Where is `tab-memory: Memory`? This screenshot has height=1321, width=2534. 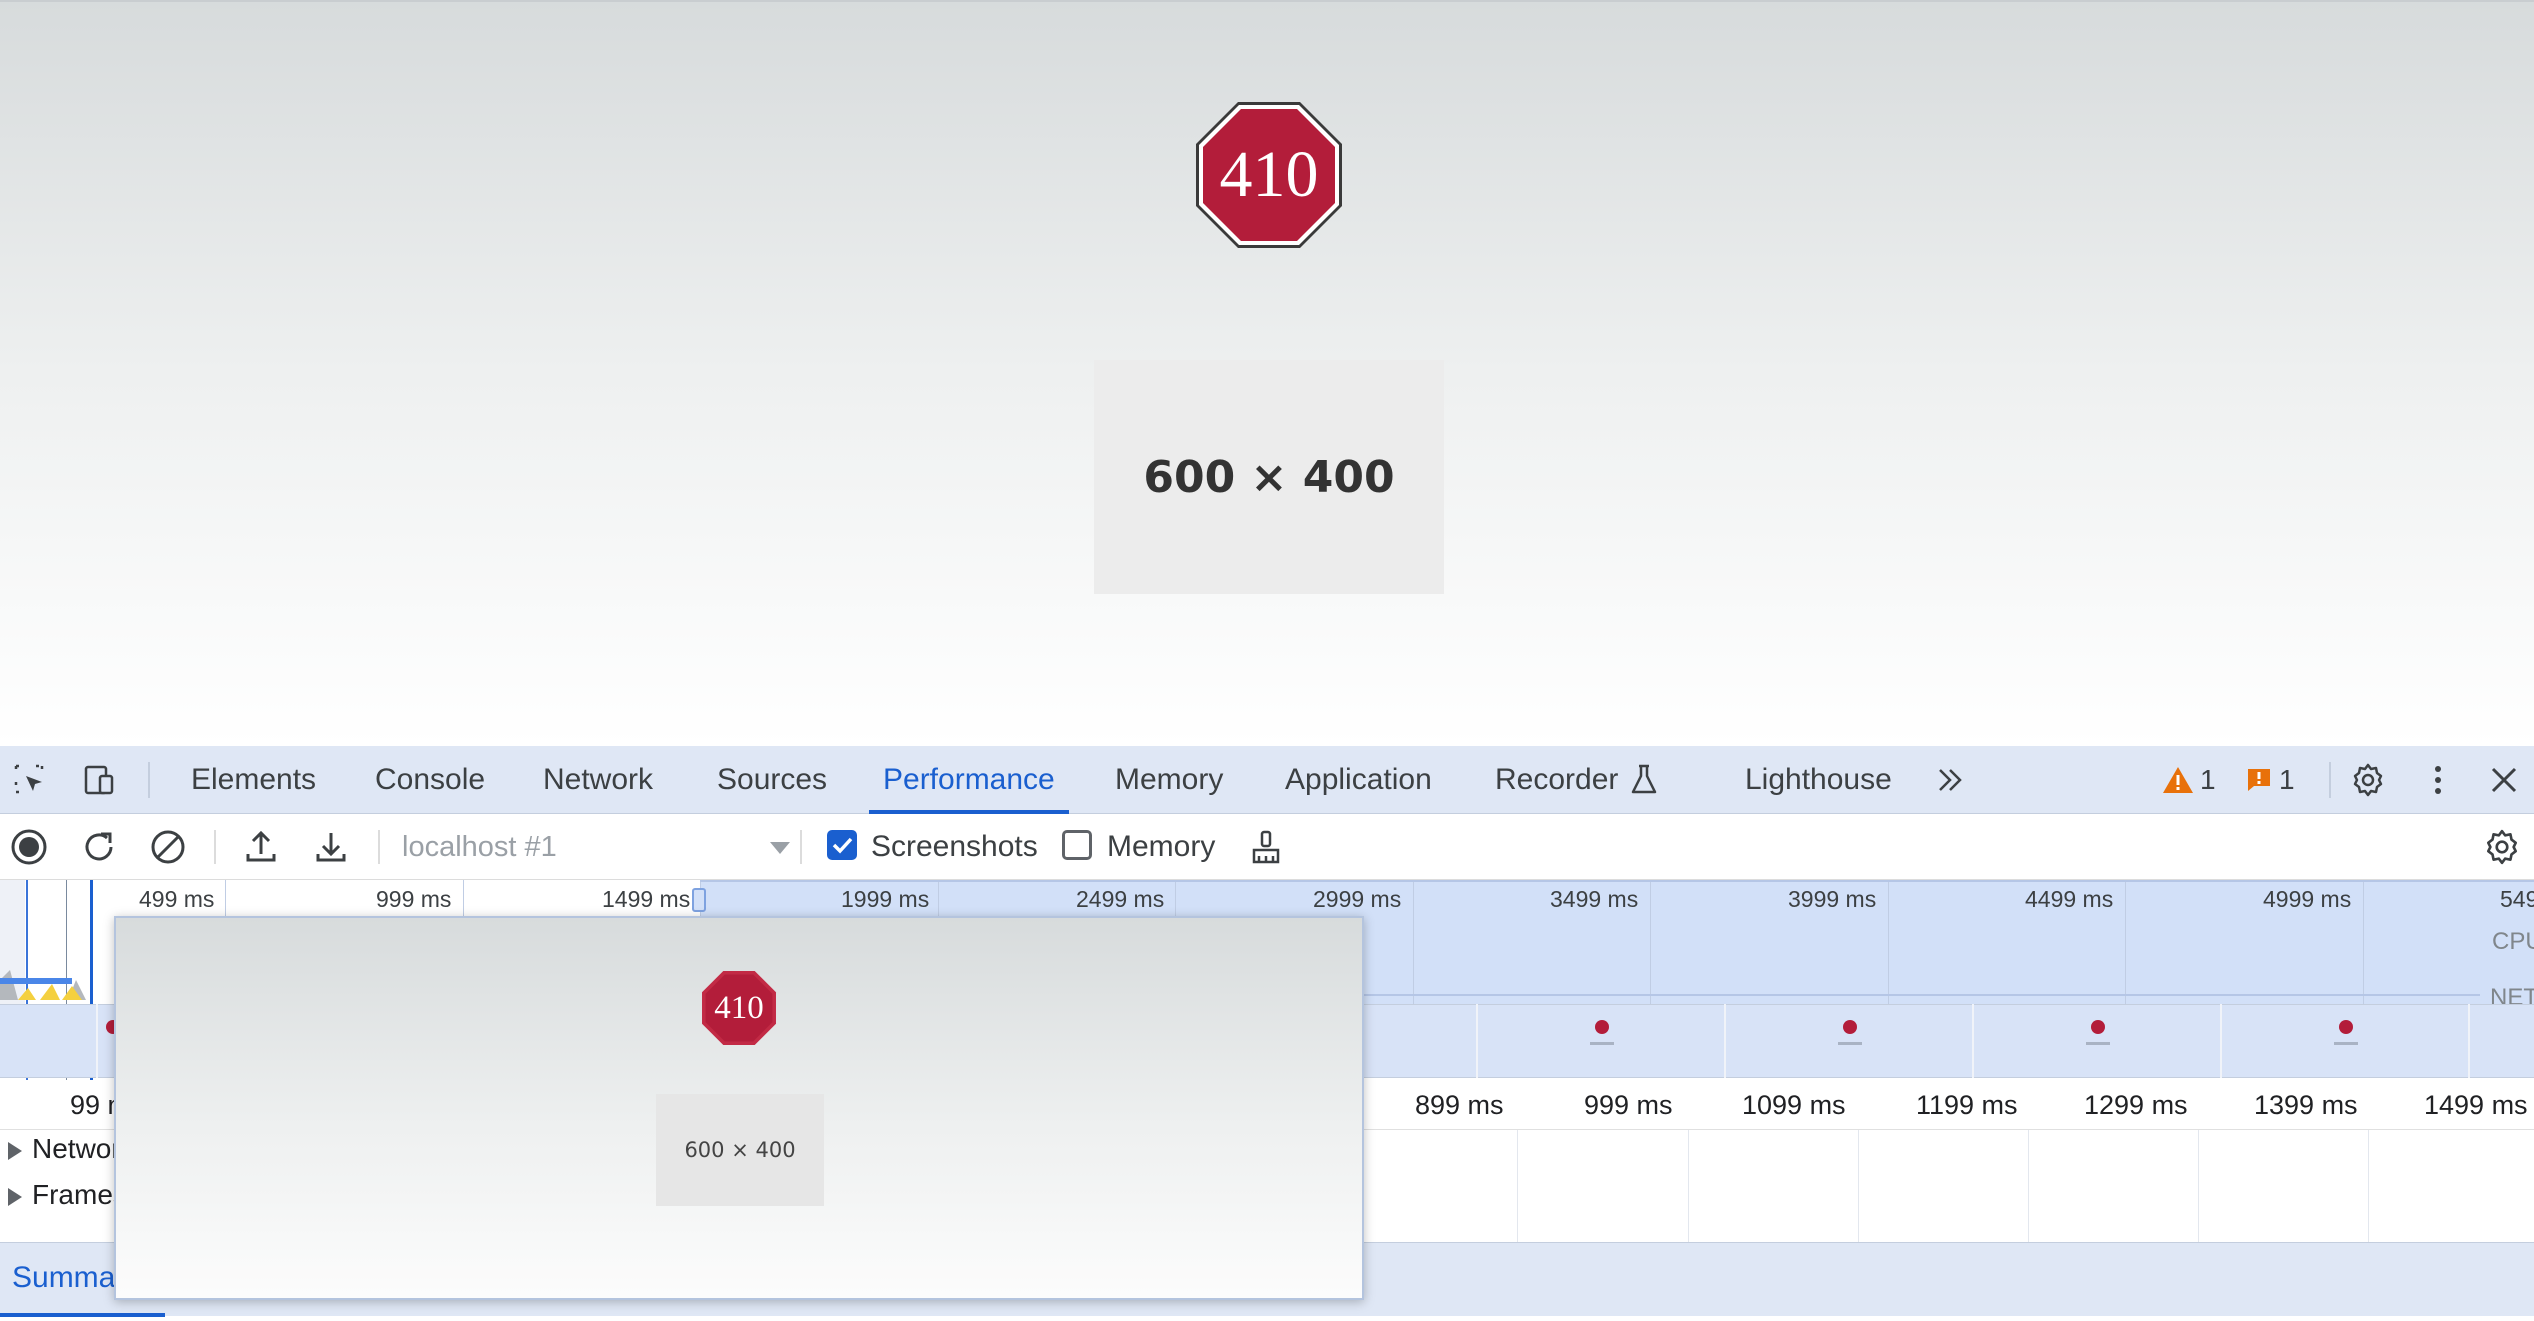
tab-memory: Memory is located at coordinates (1169, 780).